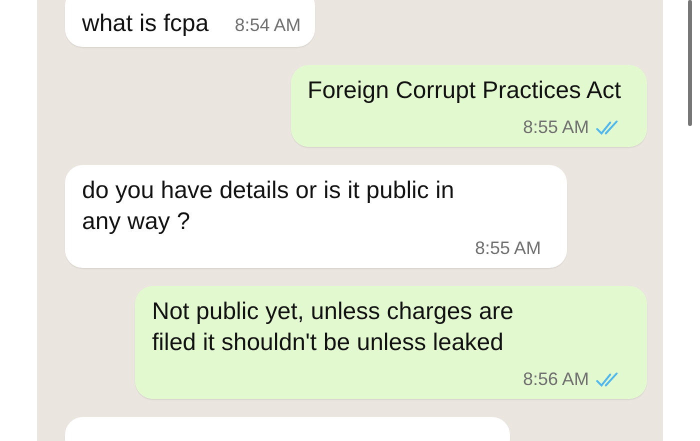  What do you see at coordinates (555, 379) in the screenshot?
I see `message-time: 8:56 AM` at bounding box center [555, 379].